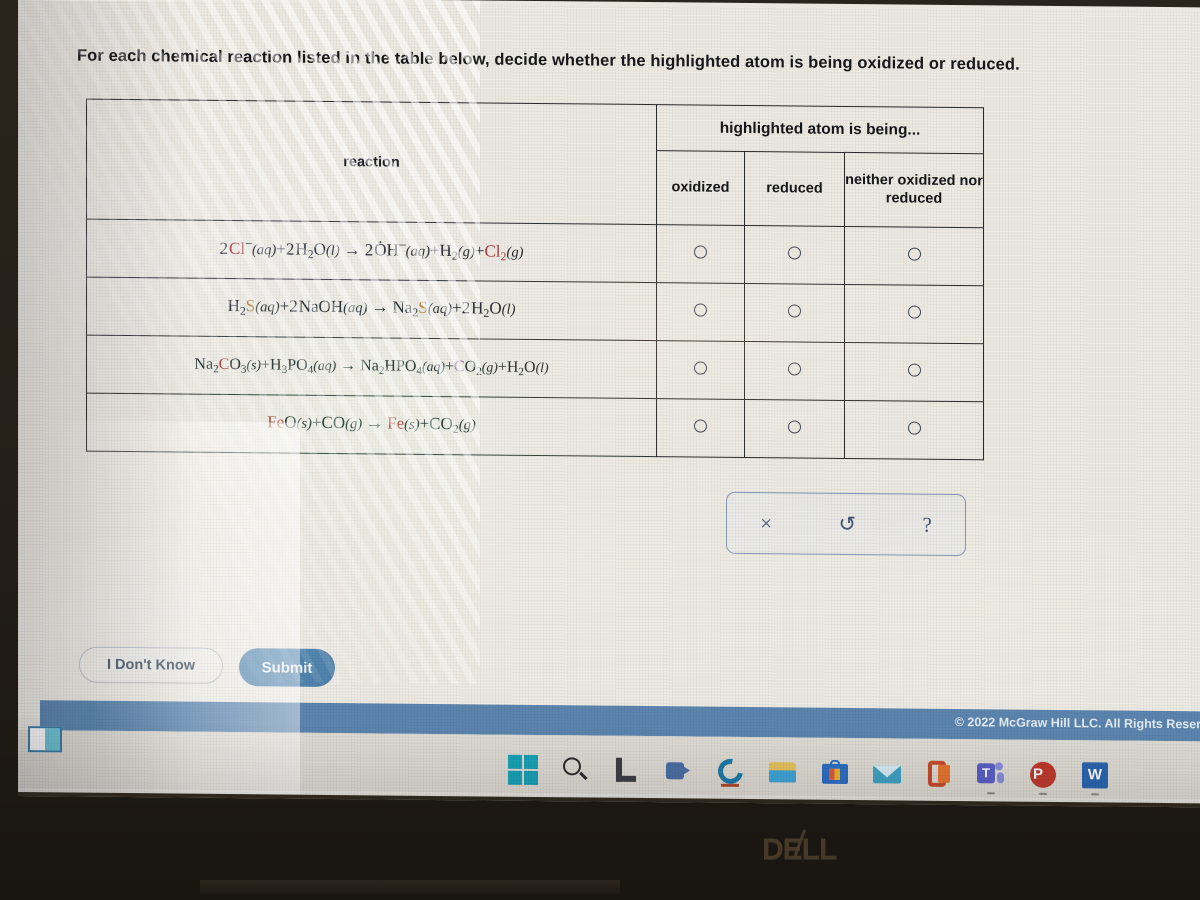  Describe the element at coordinates (914, 190) in the screenshot. I see `header-neither: neither oxidized nor reduced` at that location.